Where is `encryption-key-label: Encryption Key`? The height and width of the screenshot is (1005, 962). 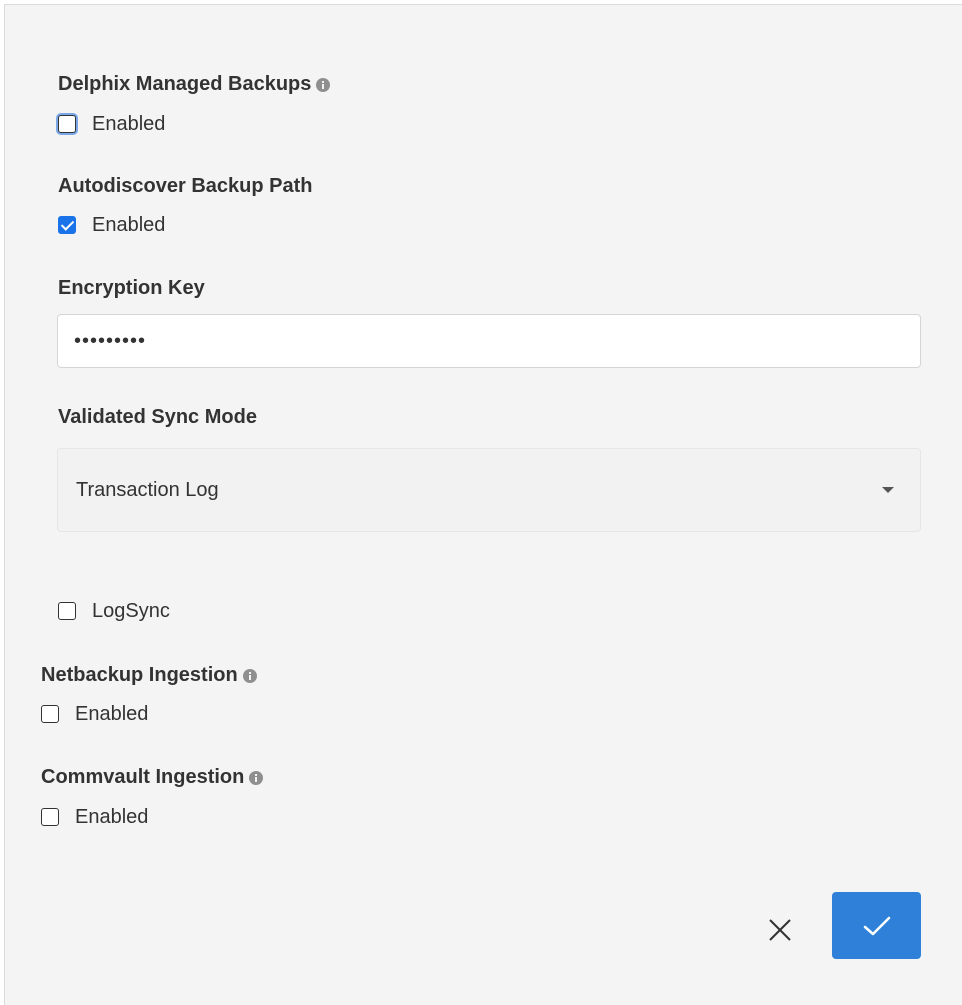 encryption-key-label: Encryption Key is located at coordinates (131, 288).